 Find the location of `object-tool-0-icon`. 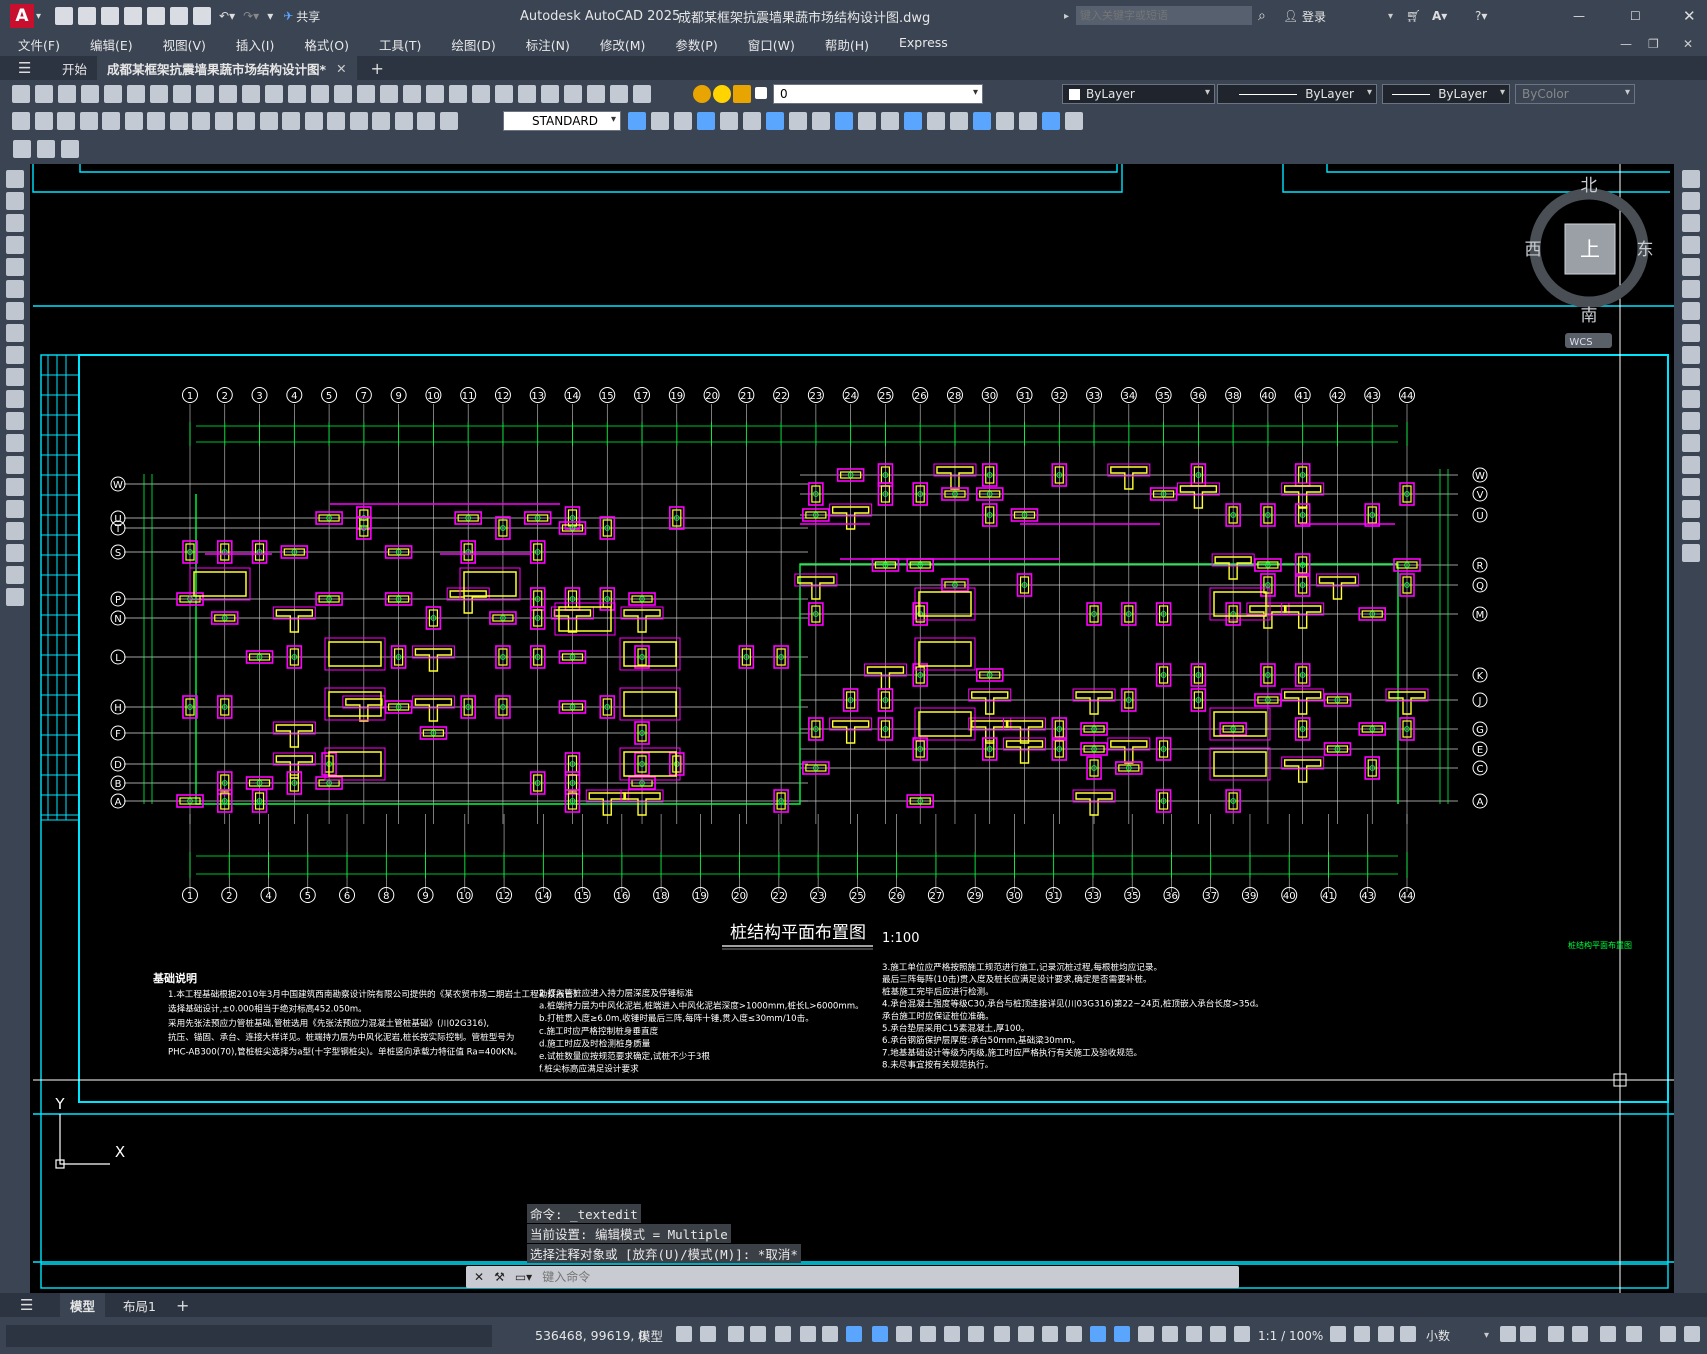

object-tool-0-icon is located at coordinates (637, 121).